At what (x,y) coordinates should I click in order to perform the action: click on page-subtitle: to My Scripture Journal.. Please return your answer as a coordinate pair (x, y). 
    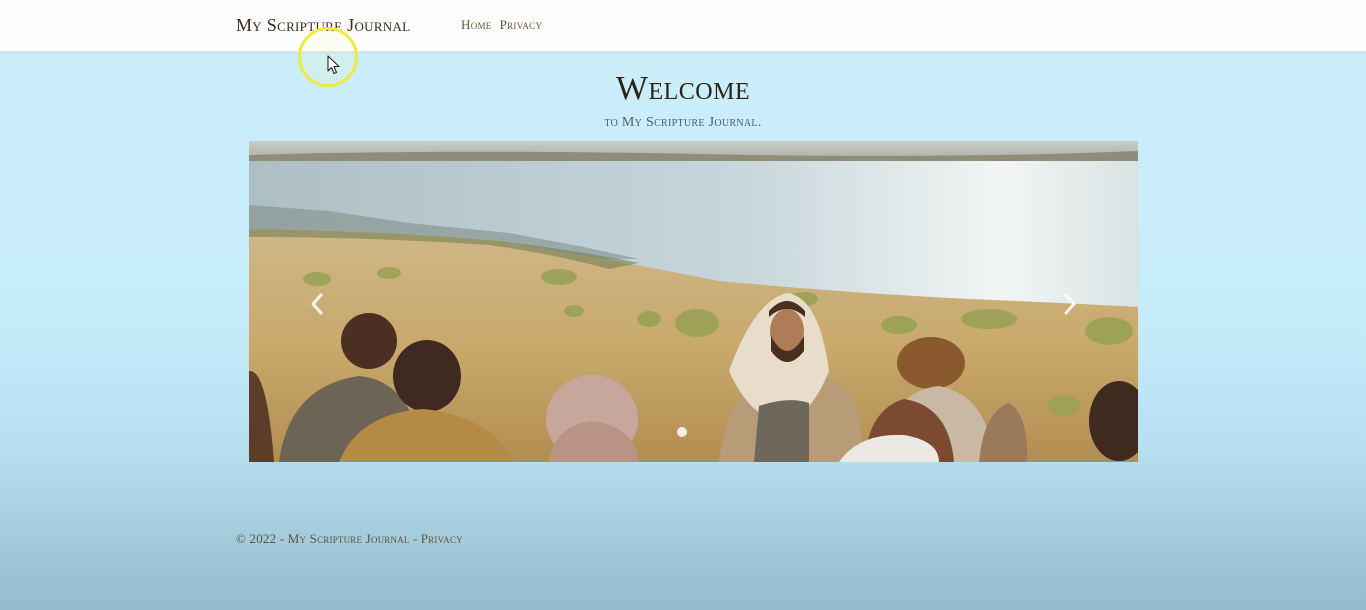
    Looking at the image, I should click on (683, 122).